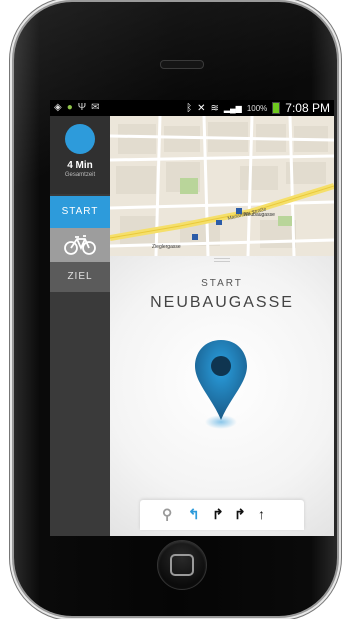 This screenshot has height=619, width=351. I want to click on battery-icon, so click(276, 108).